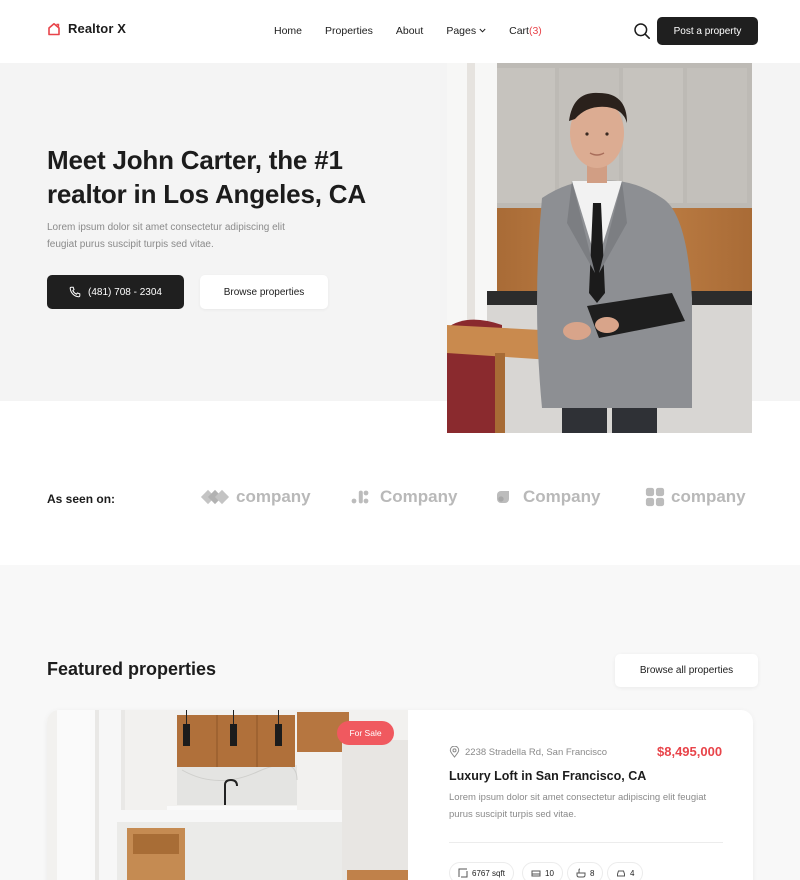  What do you see at coordinates (273, 496) in the screenshot?
I see `brand-name-1: company` at bounding box center [273, 496].